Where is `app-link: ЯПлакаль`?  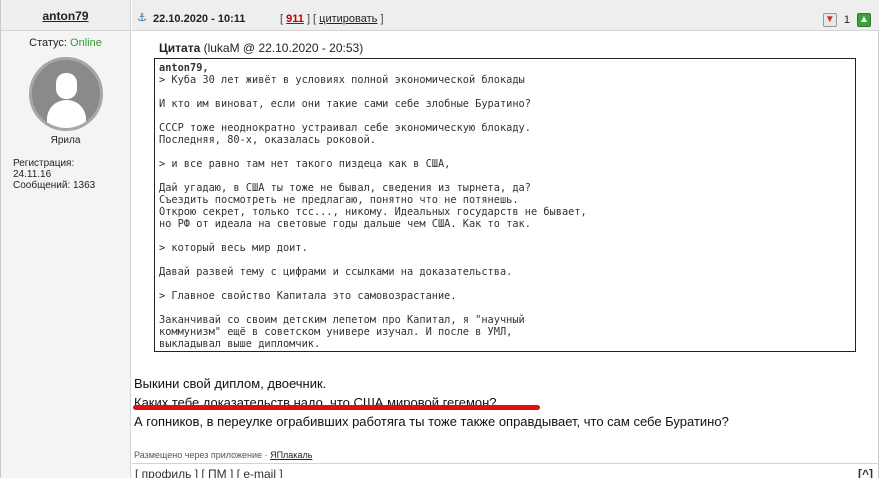 app-link: ЯПлакаль is located at coordinates (291, 455).